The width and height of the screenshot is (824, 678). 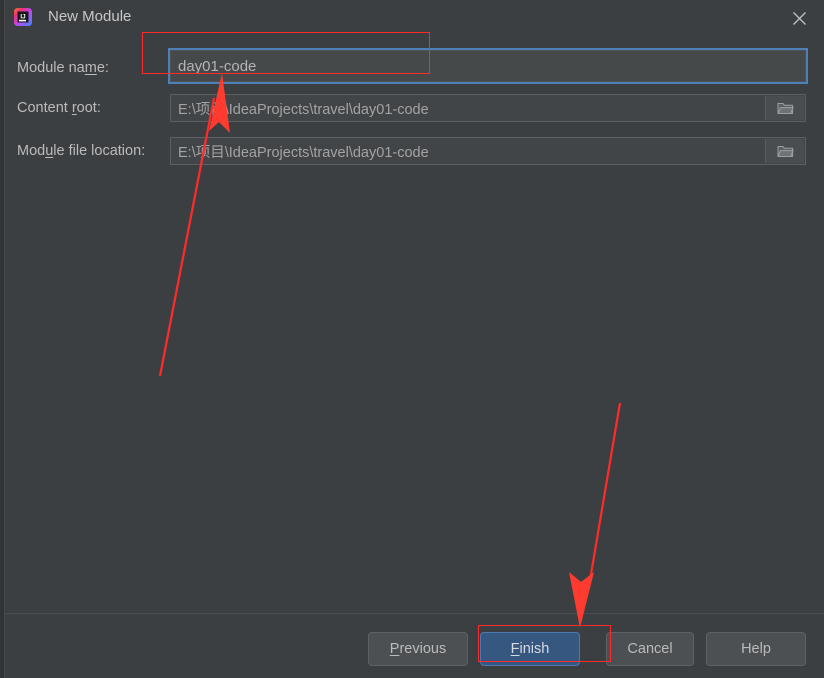 What do you see at coordinates (423, 649) in the screenshot?
I see `previous-button-label: revious` at bounding box center [423, 649].